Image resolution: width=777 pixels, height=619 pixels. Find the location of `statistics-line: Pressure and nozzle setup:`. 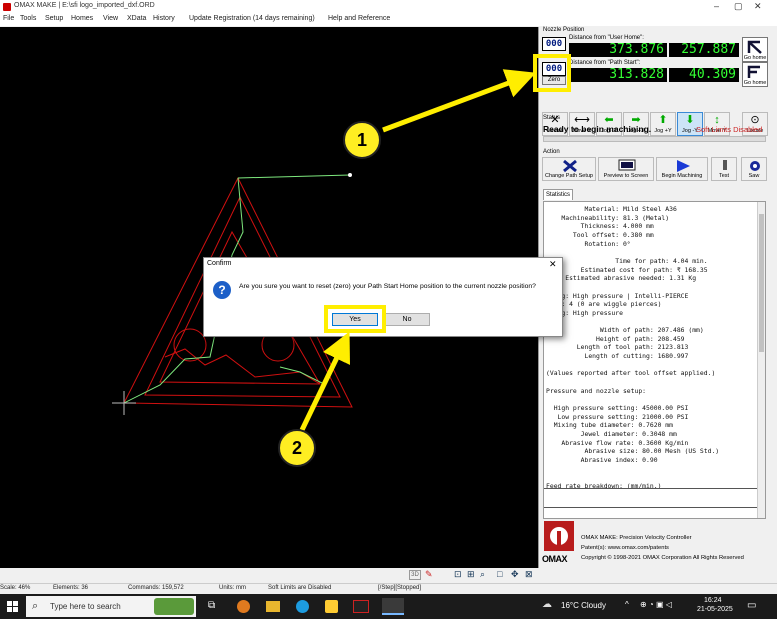

statistics-line: Pressure and nozzle setup: is located at coordinates (596, 390).